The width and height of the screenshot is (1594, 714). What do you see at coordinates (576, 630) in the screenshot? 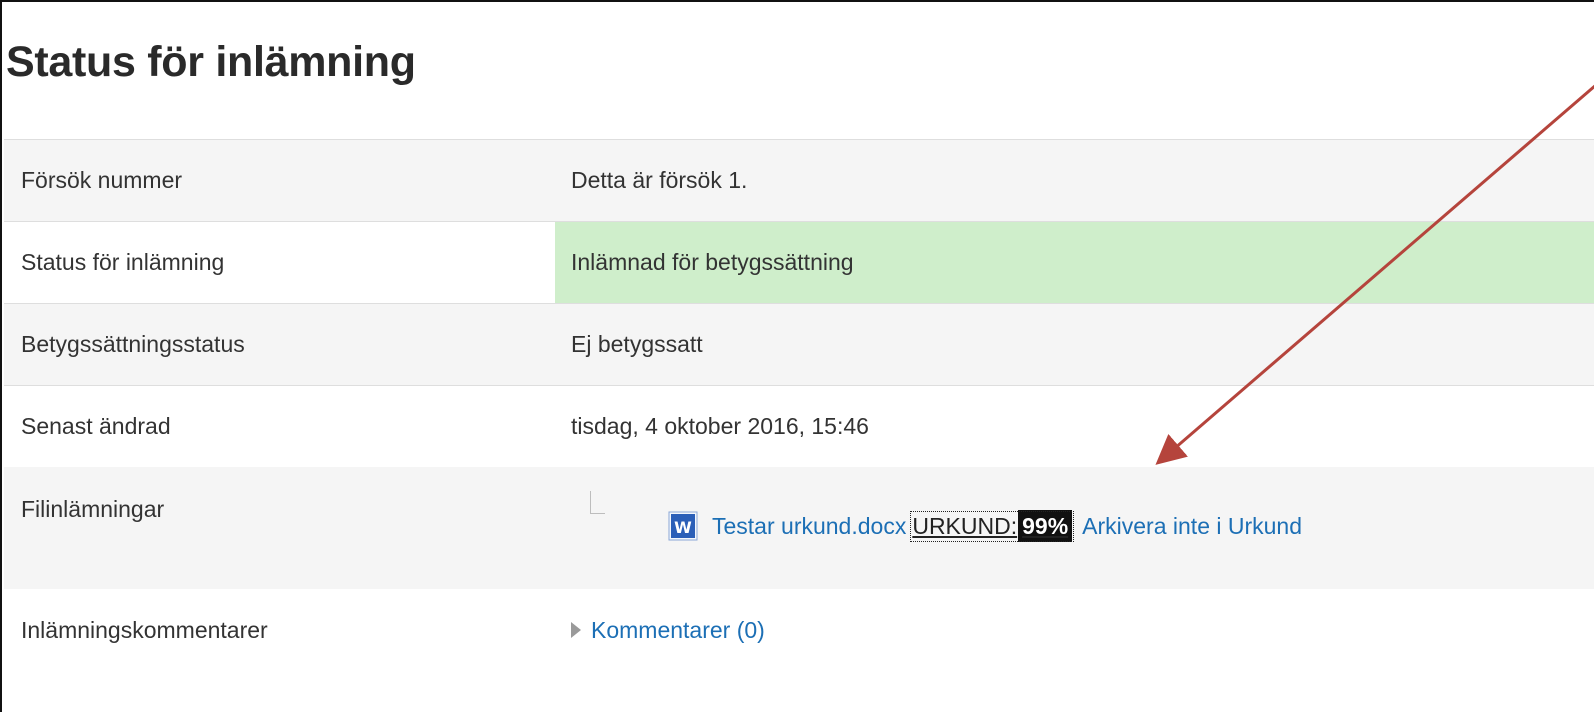
I see `expand-triangle-icon` at bounding box center [576, 630].